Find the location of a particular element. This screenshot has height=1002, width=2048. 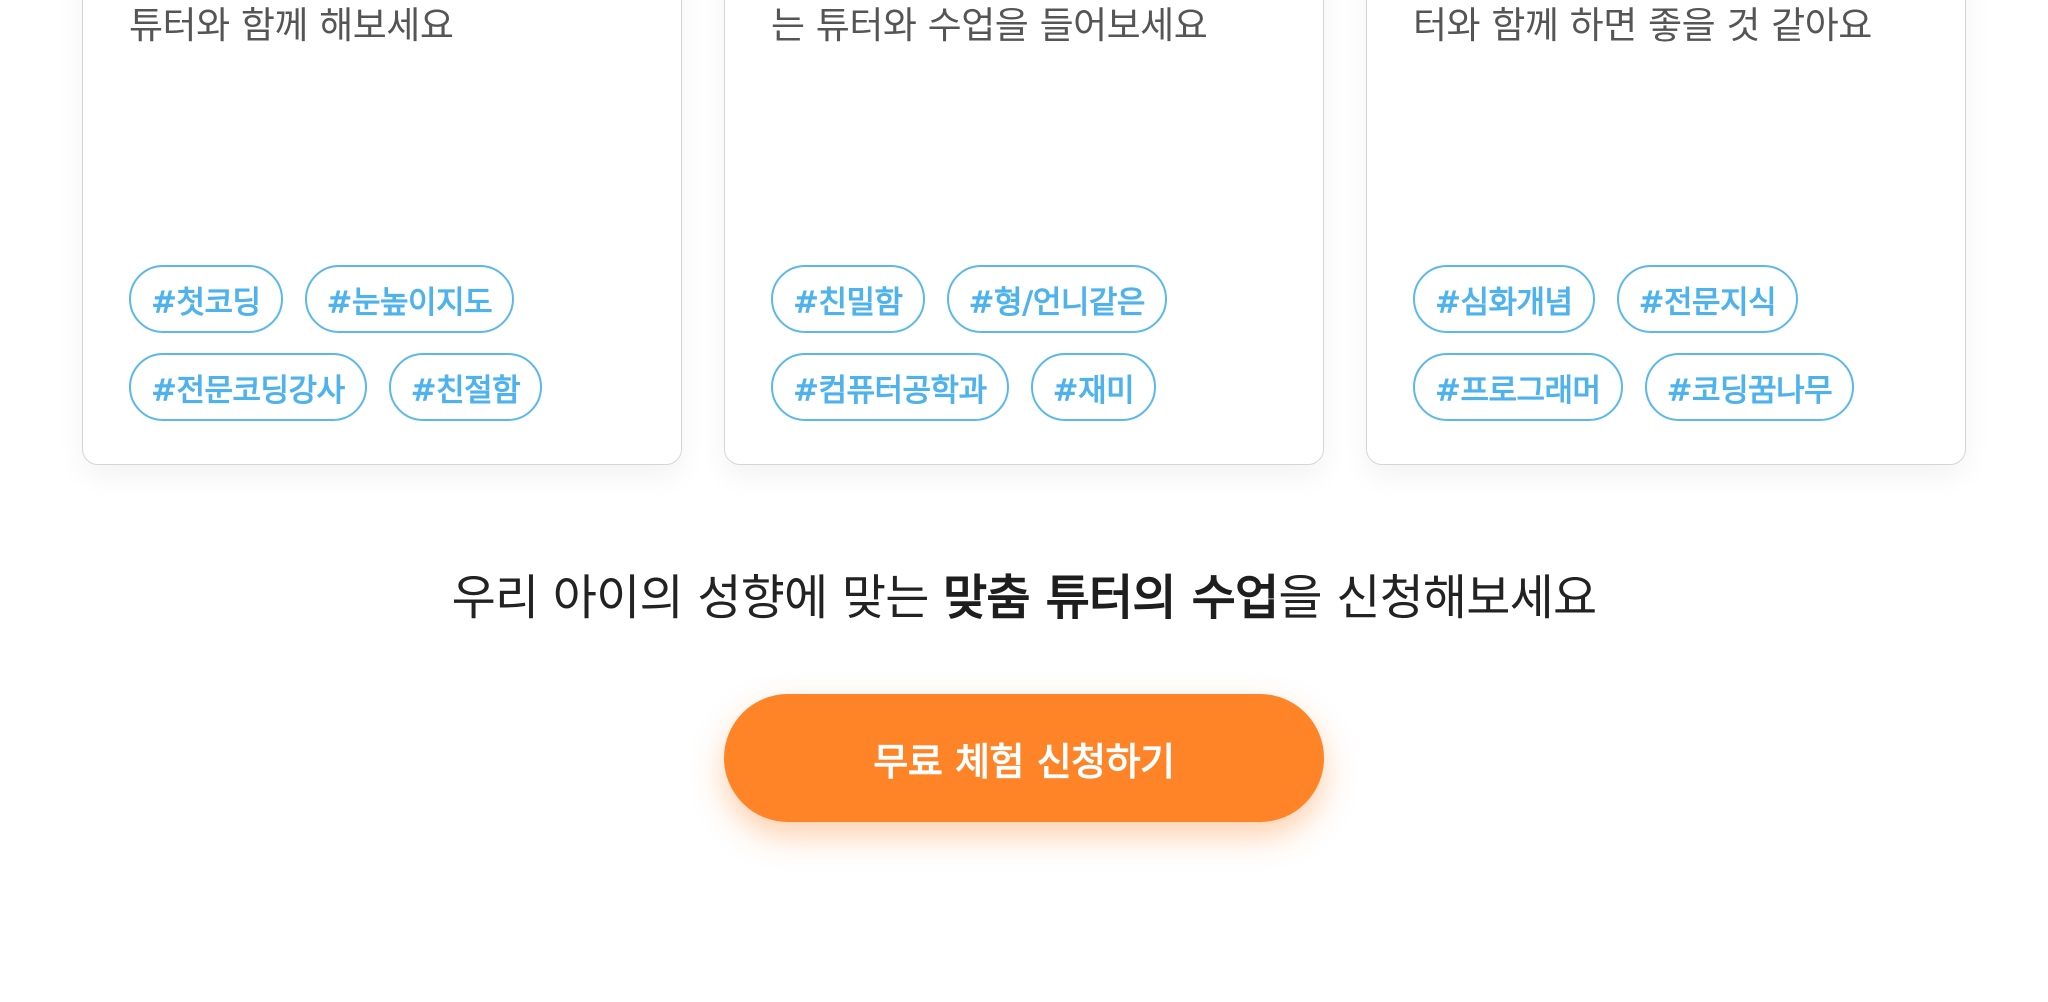

tutor-card-description: 터와 함께 하면 좋을 것 같아요 is located at coordinates (1642, 25).